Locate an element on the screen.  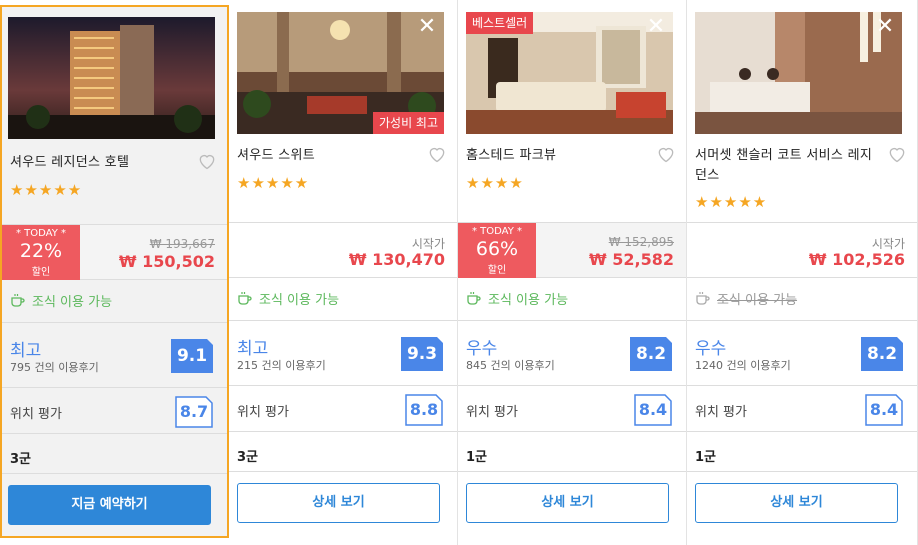
hotel-photo: 베스트셀러 ✕ is located at coordinates (569, 73).